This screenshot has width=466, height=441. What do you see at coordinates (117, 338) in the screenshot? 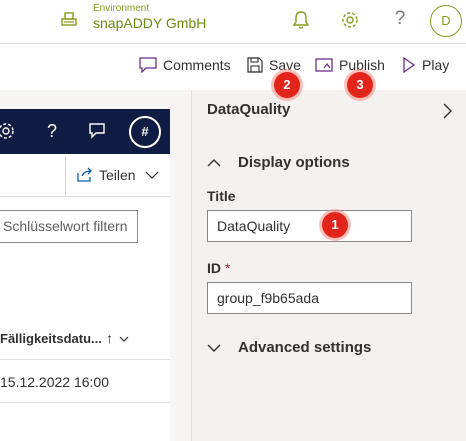
I see `sort-ascending-icon: ↑` at bounding box center [117, 338].